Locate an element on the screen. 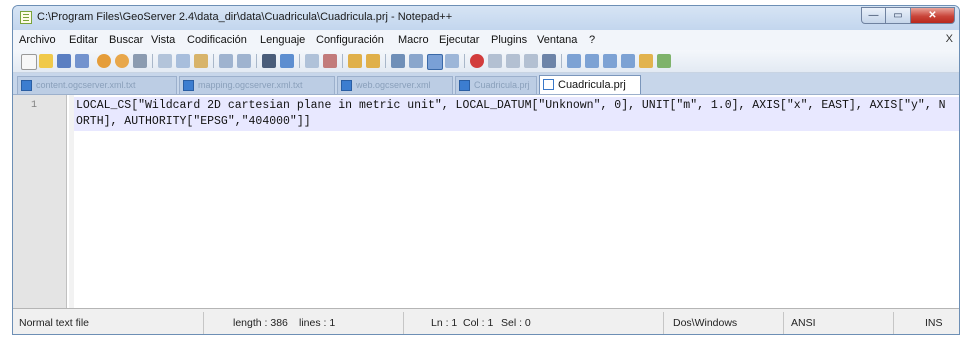 The height and width of the screenshot is (341, 962). tab-mapping-ogcserver: mapping.ogcserver.xml.txt is located at coordinates (257, 85).